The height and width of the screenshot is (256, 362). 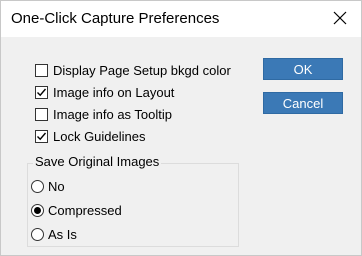 I want to click on radio-no: No, so click(x=48, y=186).